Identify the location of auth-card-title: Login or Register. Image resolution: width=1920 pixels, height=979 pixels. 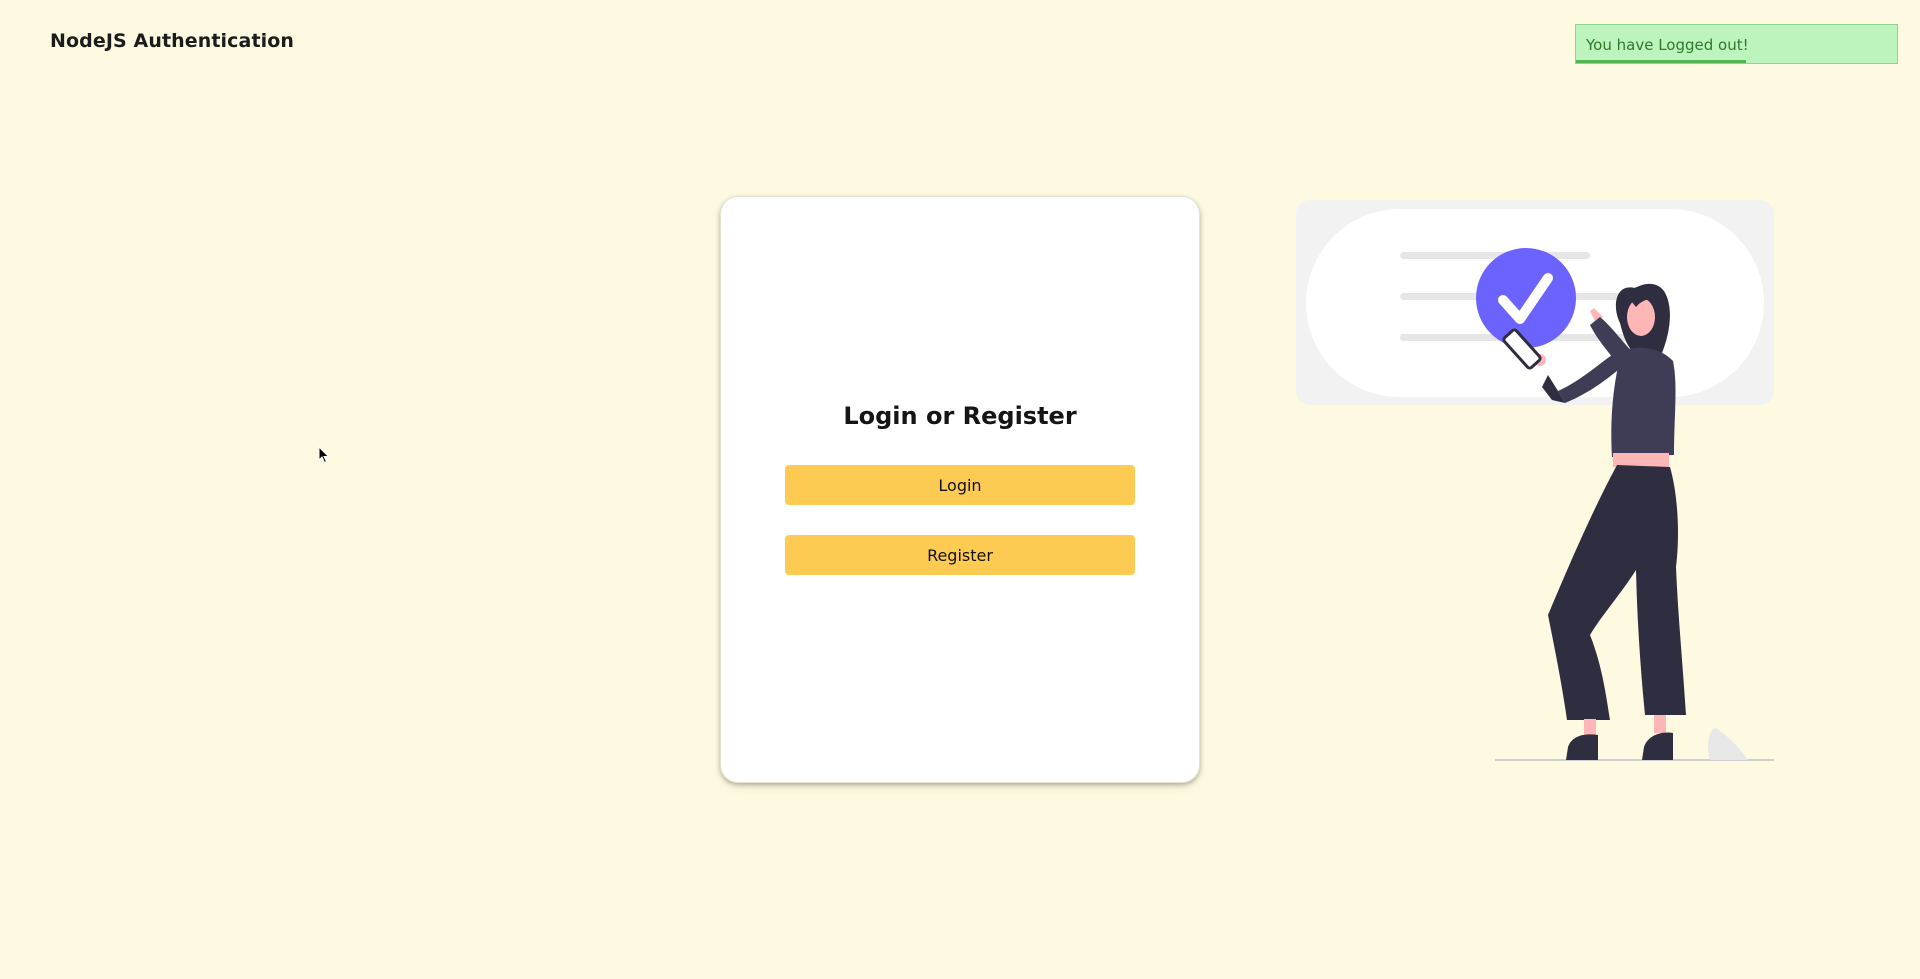
(960, 416).